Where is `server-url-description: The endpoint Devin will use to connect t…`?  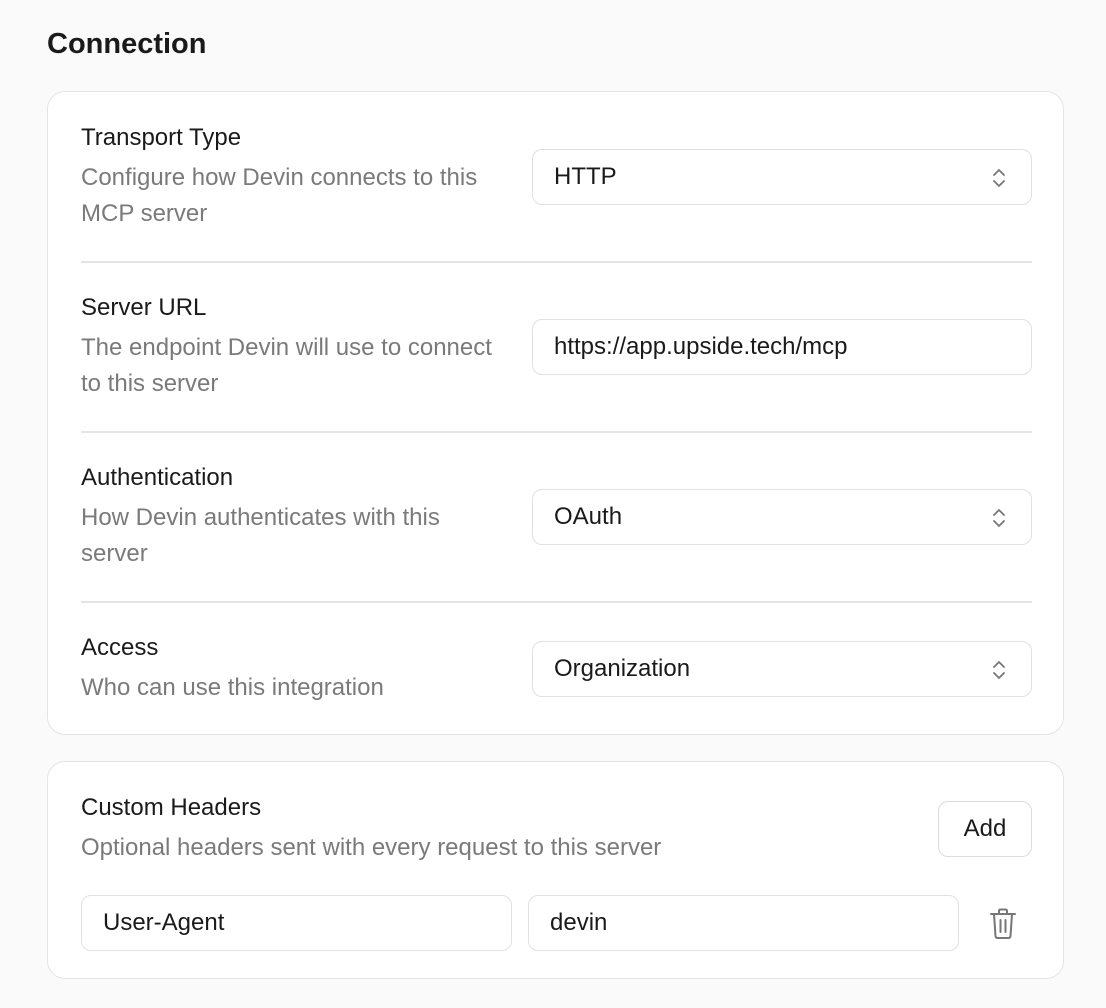 server-url-description: The endpoint Devin will use to connect t… is located at coordinates (286, 365).